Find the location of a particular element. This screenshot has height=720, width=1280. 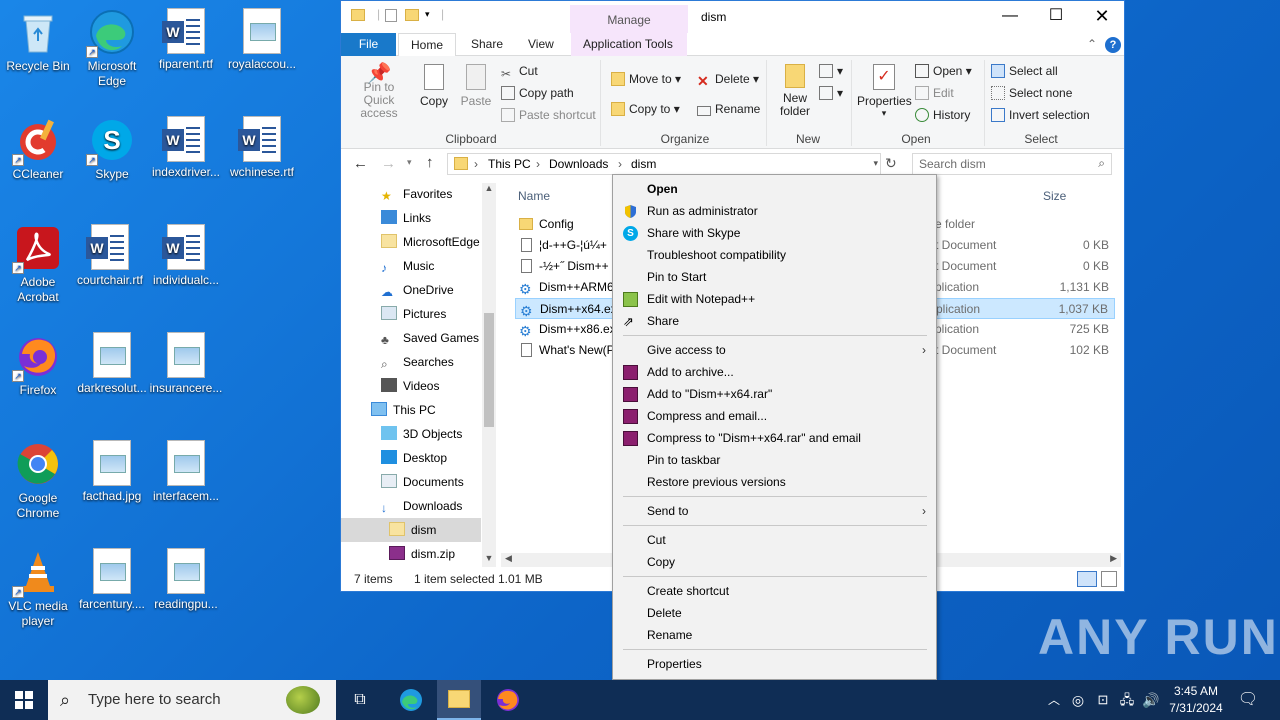

nav-item-documents: Documents is located at coordinates (422, 482).